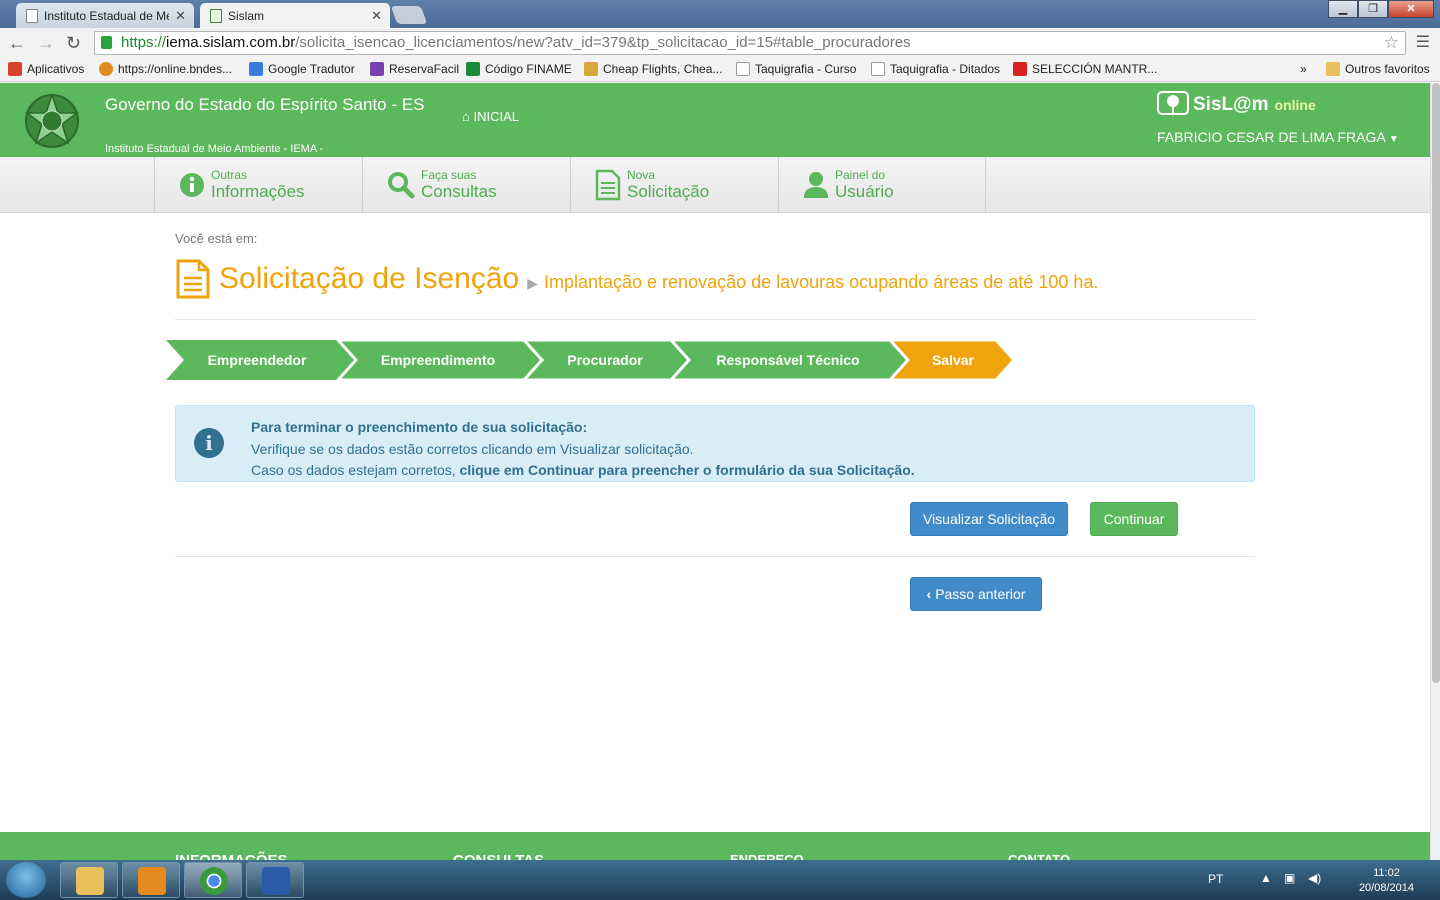 This screenshot has width=1440, height=900. Describe the element at coordinates (1386, 888) in the screenshot. I see `clock-date: 20/08/2014` at that location.